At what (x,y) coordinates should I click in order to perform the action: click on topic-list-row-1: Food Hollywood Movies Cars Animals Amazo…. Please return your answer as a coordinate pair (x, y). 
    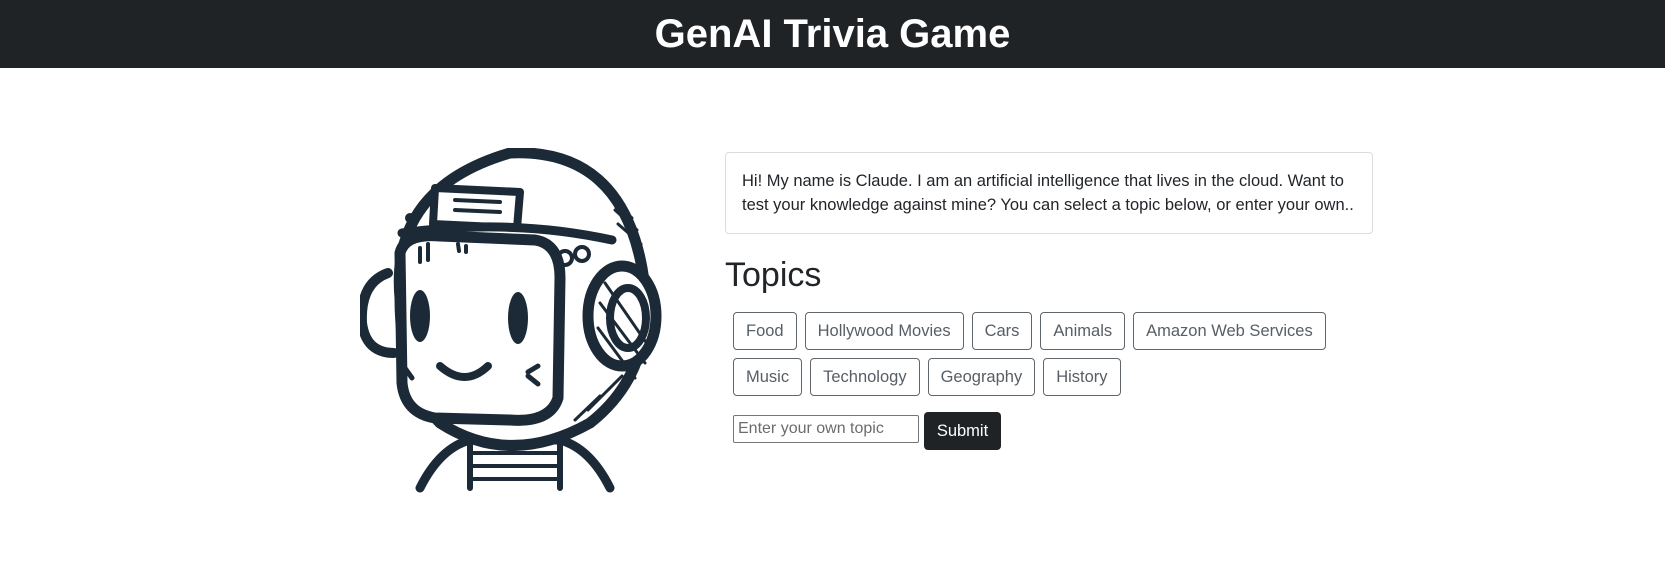
    Looking at the image, I should click on (1029, 331).